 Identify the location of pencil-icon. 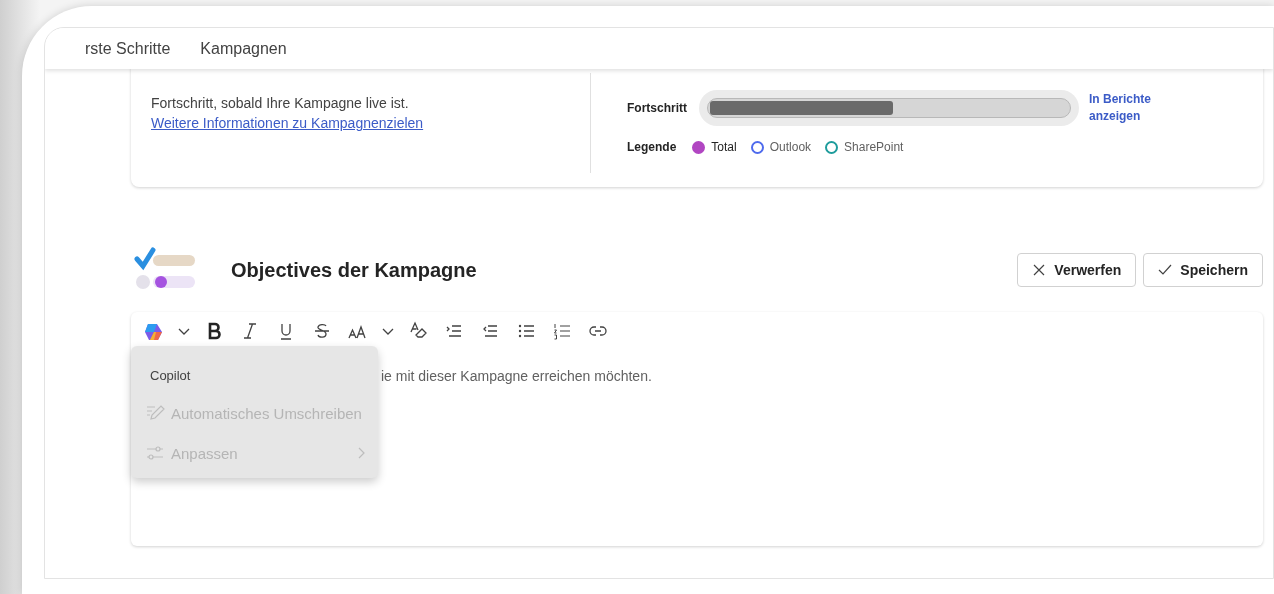
(155, 413).